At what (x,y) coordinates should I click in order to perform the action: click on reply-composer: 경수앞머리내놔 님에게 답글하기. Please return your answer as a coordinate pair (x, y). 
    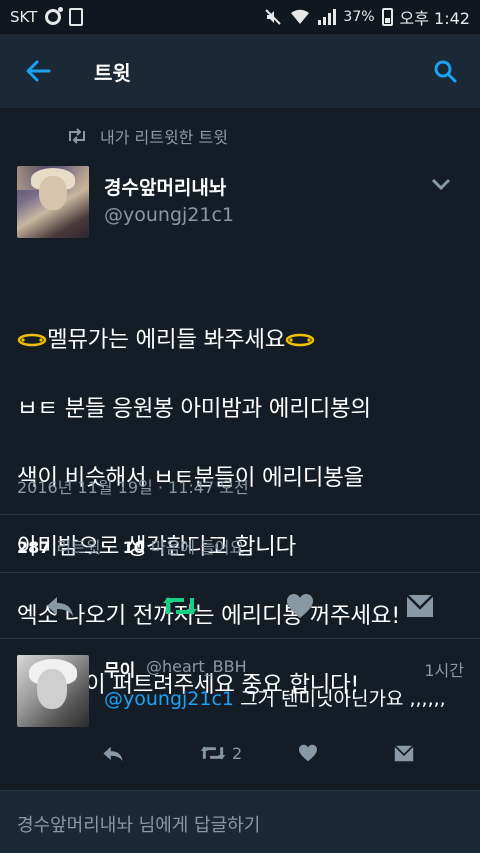
    Looking at the image, I should click on (240, 821).